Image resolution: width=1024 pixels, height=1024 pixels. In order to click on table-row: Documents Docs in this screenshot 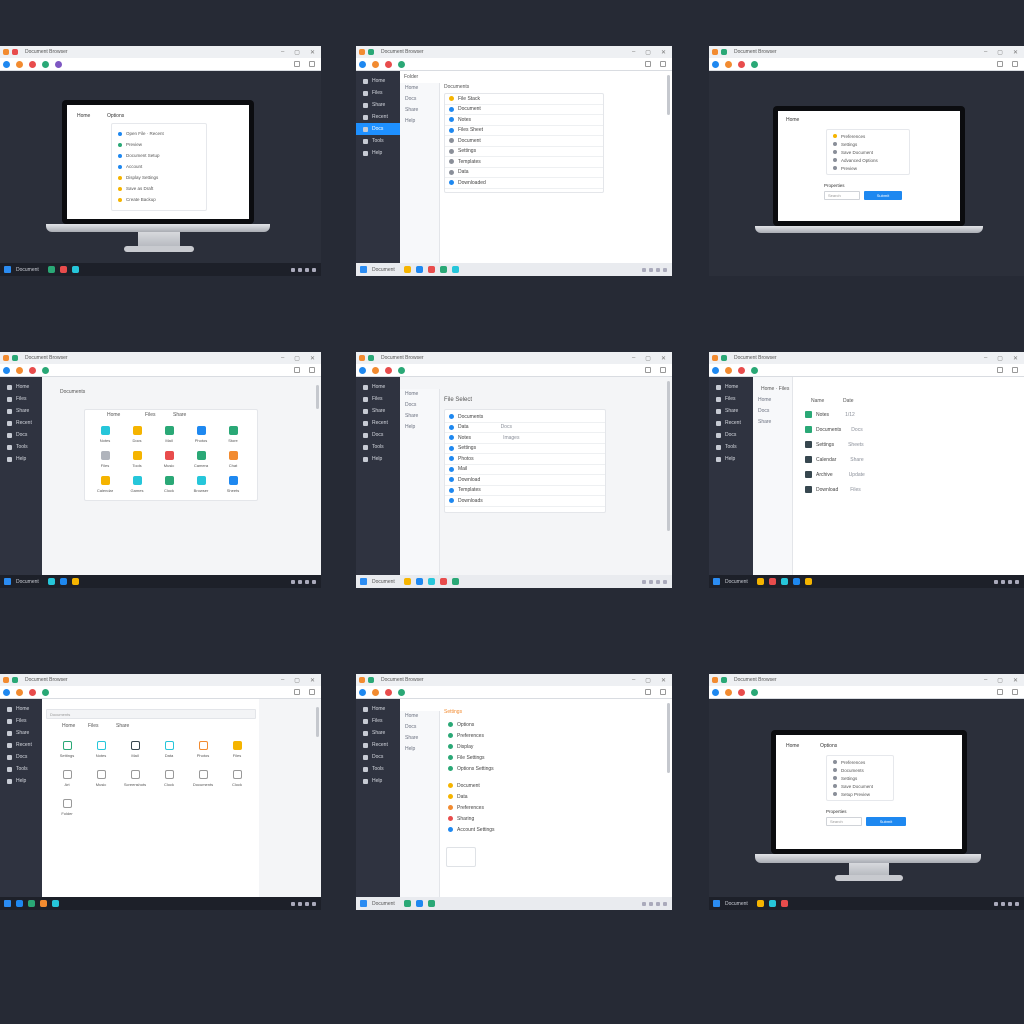, I will do `click(833, 429)`.